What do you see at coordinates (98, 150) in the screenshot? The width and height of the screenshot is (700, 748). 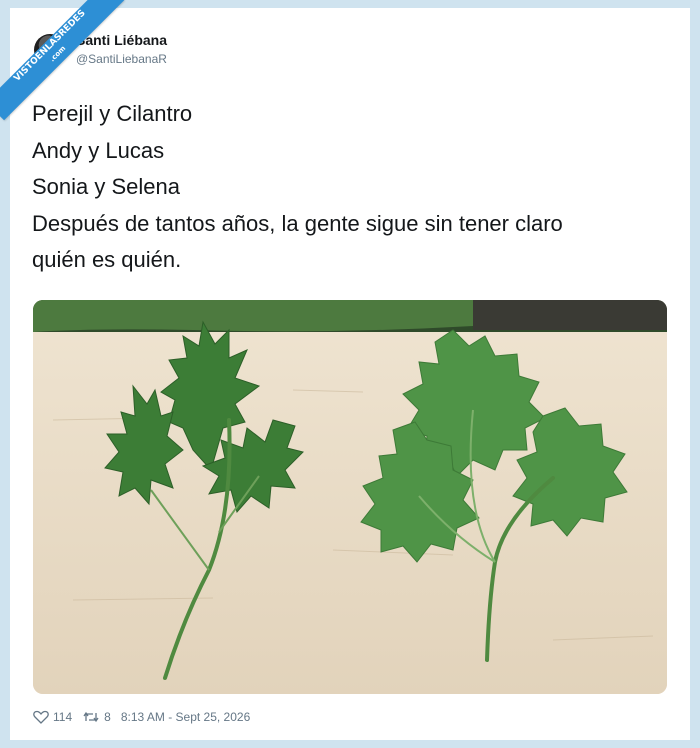 I see `tweet-line: Andy y Lucas` at bounding box center [98, 150].